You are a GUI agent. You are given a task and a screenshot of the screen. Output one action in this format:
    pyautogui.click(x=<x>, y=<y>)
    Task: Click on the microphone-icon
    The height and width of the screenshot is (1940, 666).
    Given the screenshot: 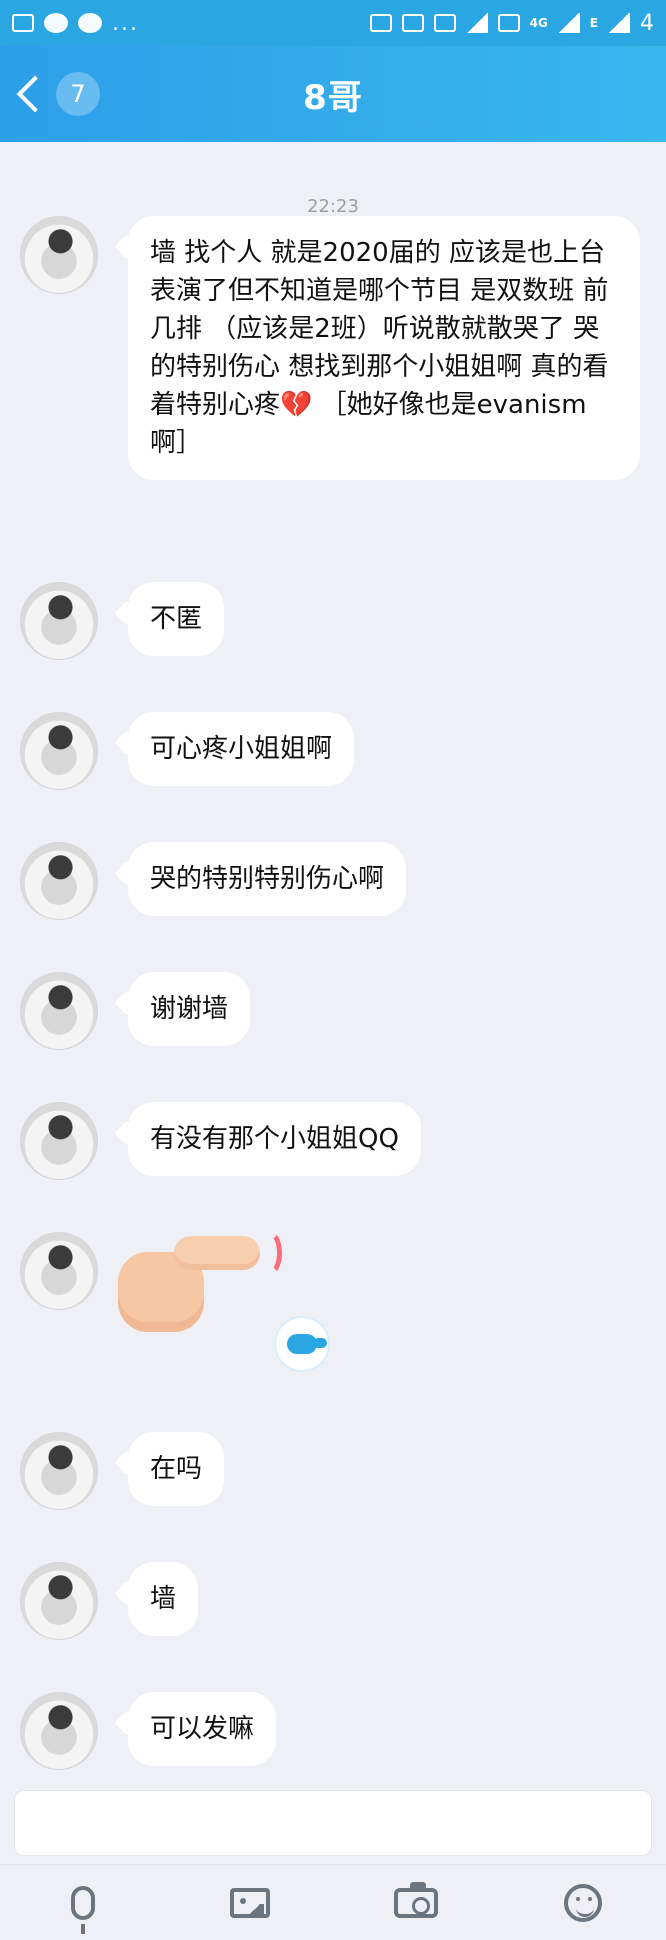 What is the action you would take?
    pyautogui.click(x=83, y=1909)
    